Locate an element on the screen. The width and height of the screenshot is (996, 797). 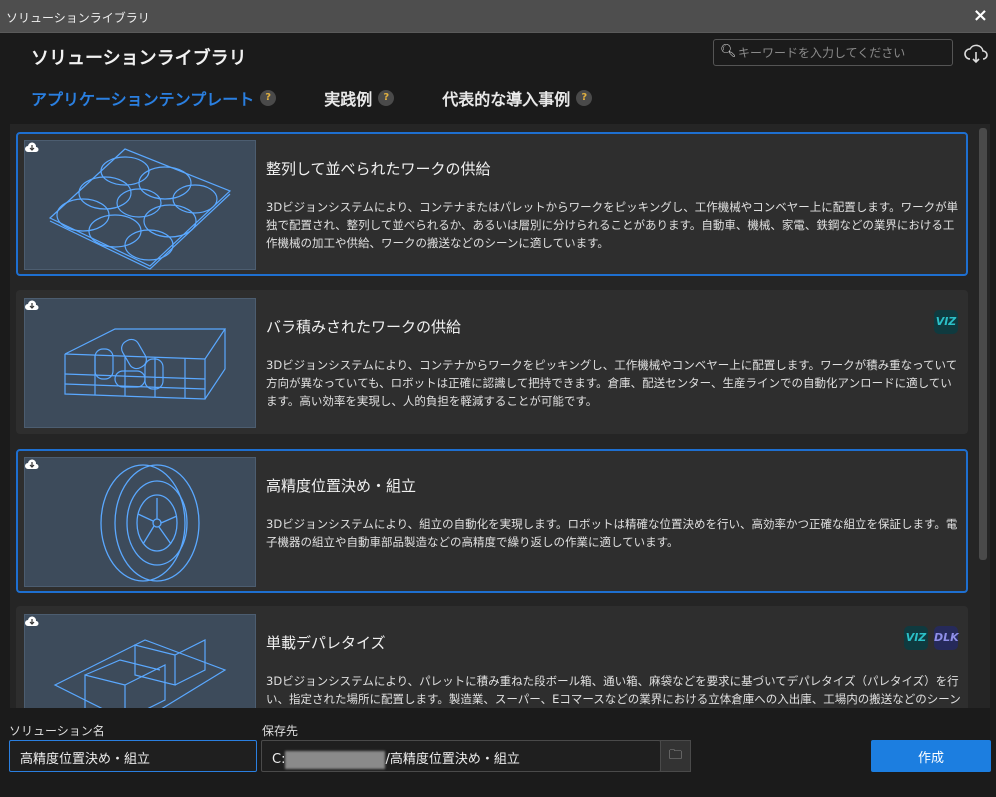
browse-folder-button: 🗀︎ is located at coordinates (675, 756).